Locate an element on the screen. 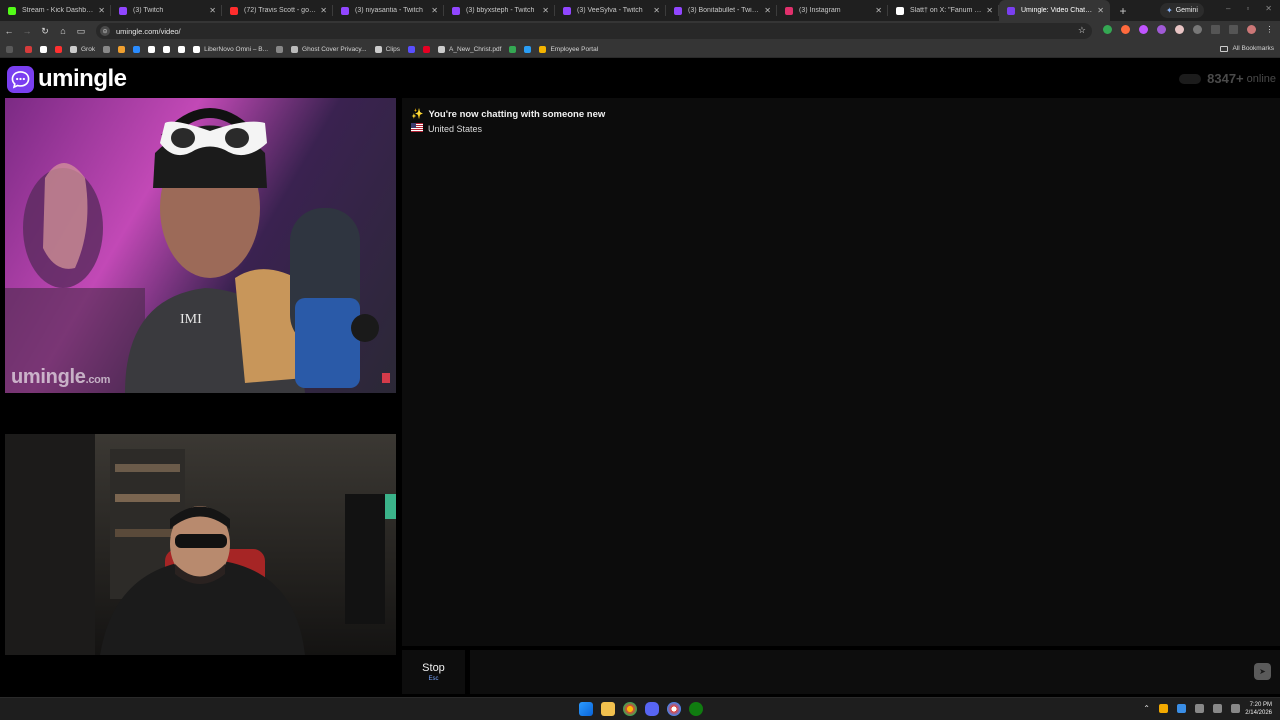 The image size is (1280, 720). forward-icon: → is located at coordinates (27, 31).